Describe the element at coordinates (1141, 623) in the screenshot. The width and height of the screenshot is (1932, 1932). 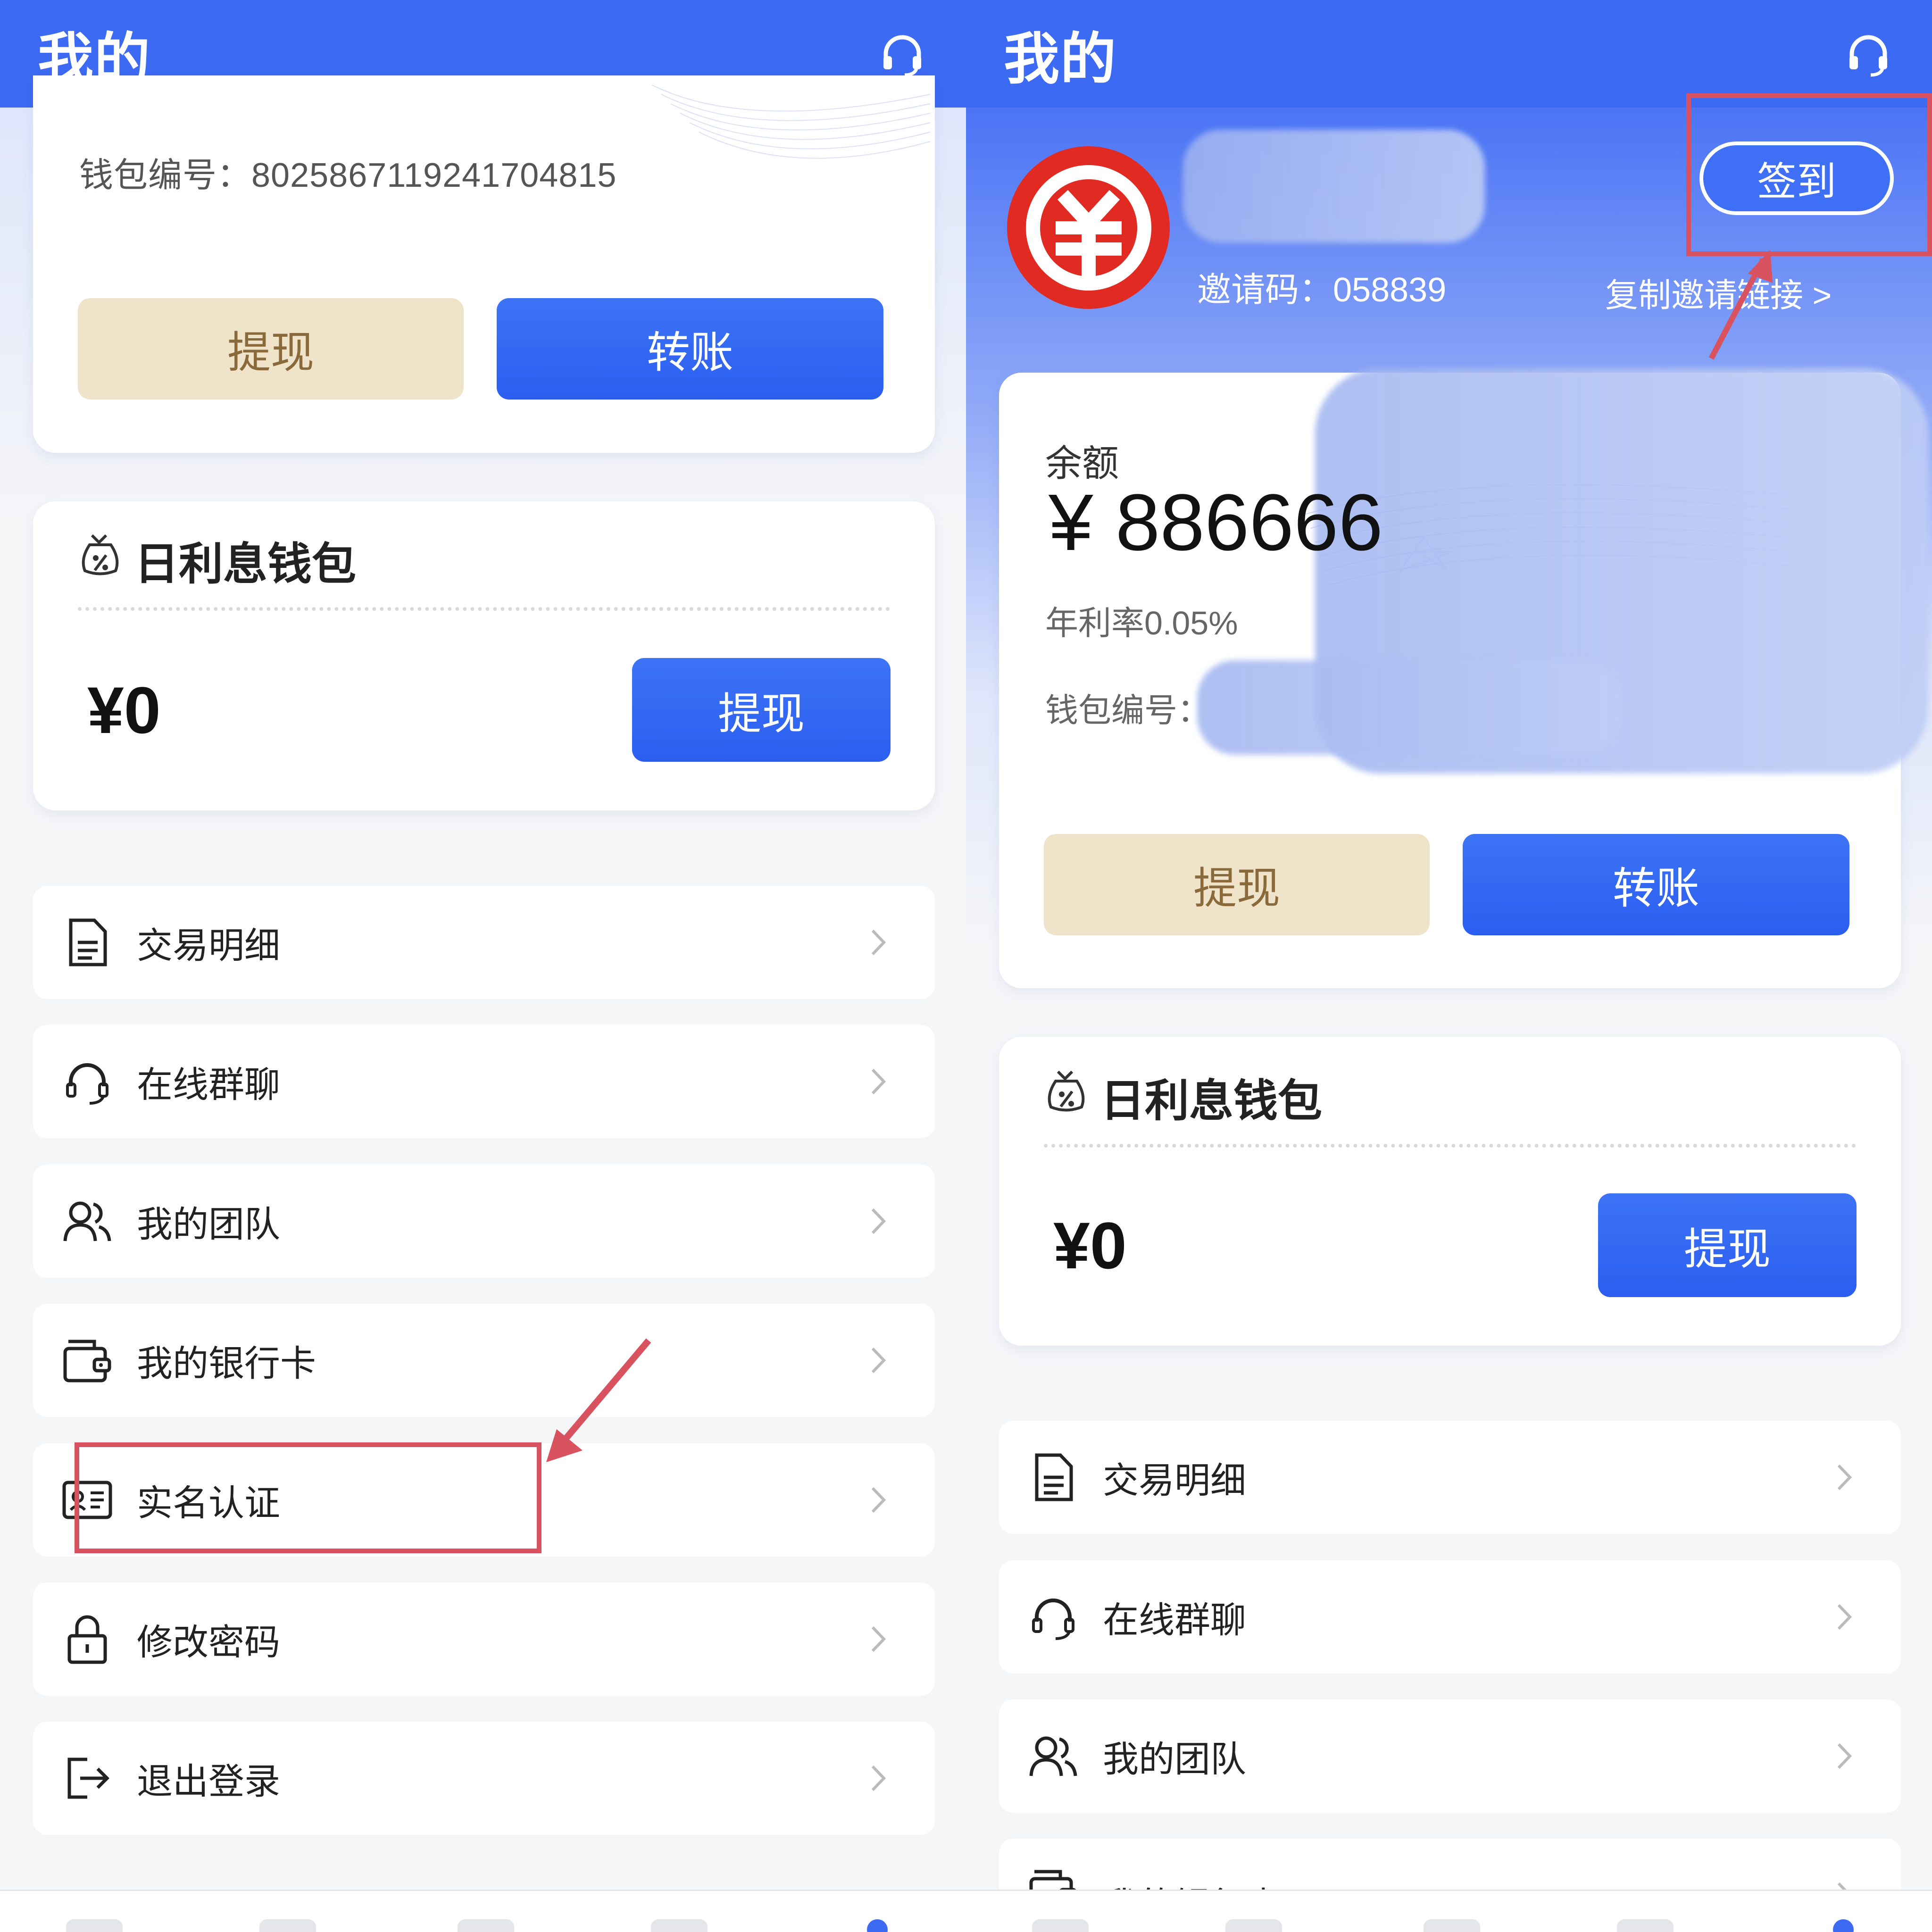
I see `annual-rate: 年利率0.05%` at that location.